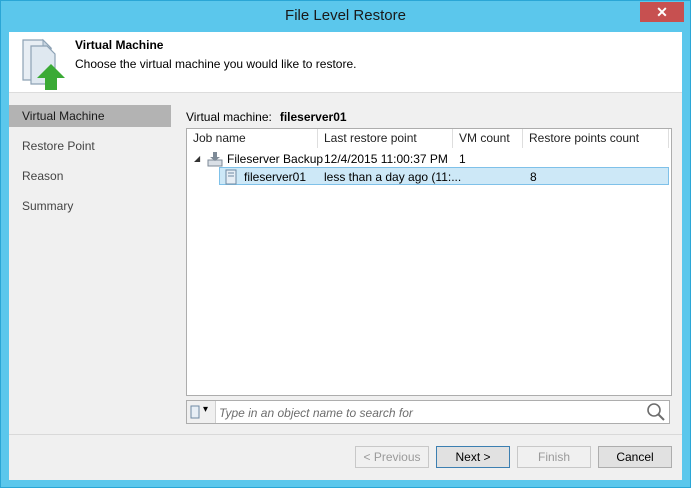  I want to click on restore-points-count-cell: 8, so click(533, 177).